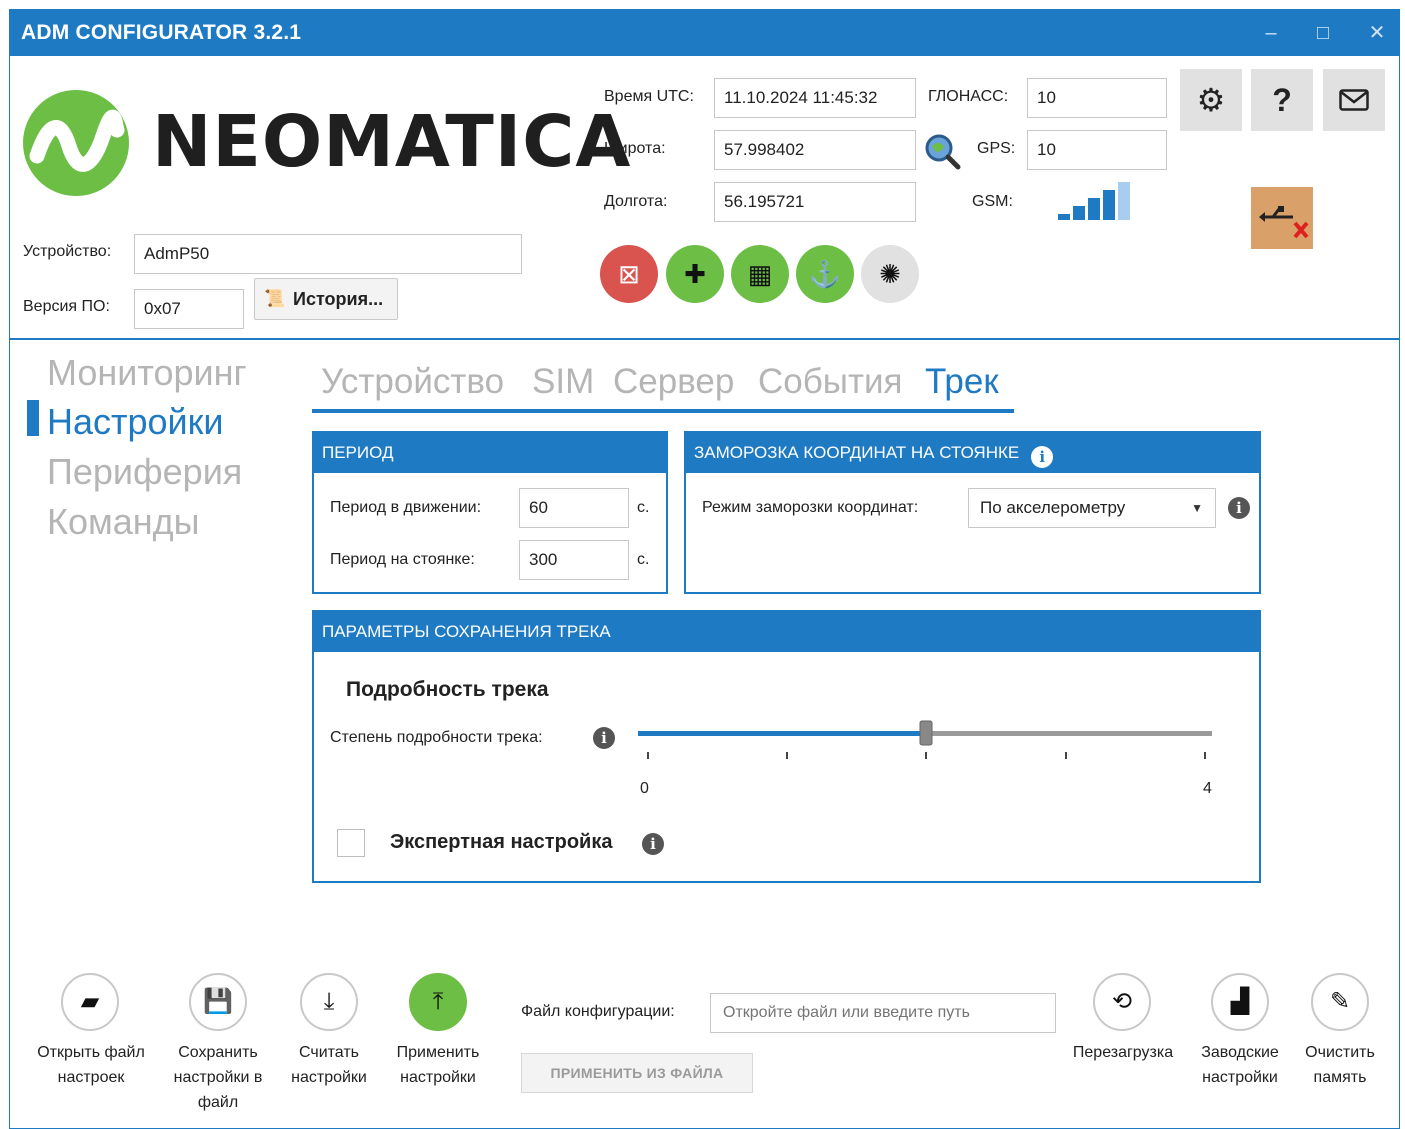  What do you see at coordinates (815, 202) in the screenshot?
I see `longitude-field: 56.195721` at bounding box center [815, 202].